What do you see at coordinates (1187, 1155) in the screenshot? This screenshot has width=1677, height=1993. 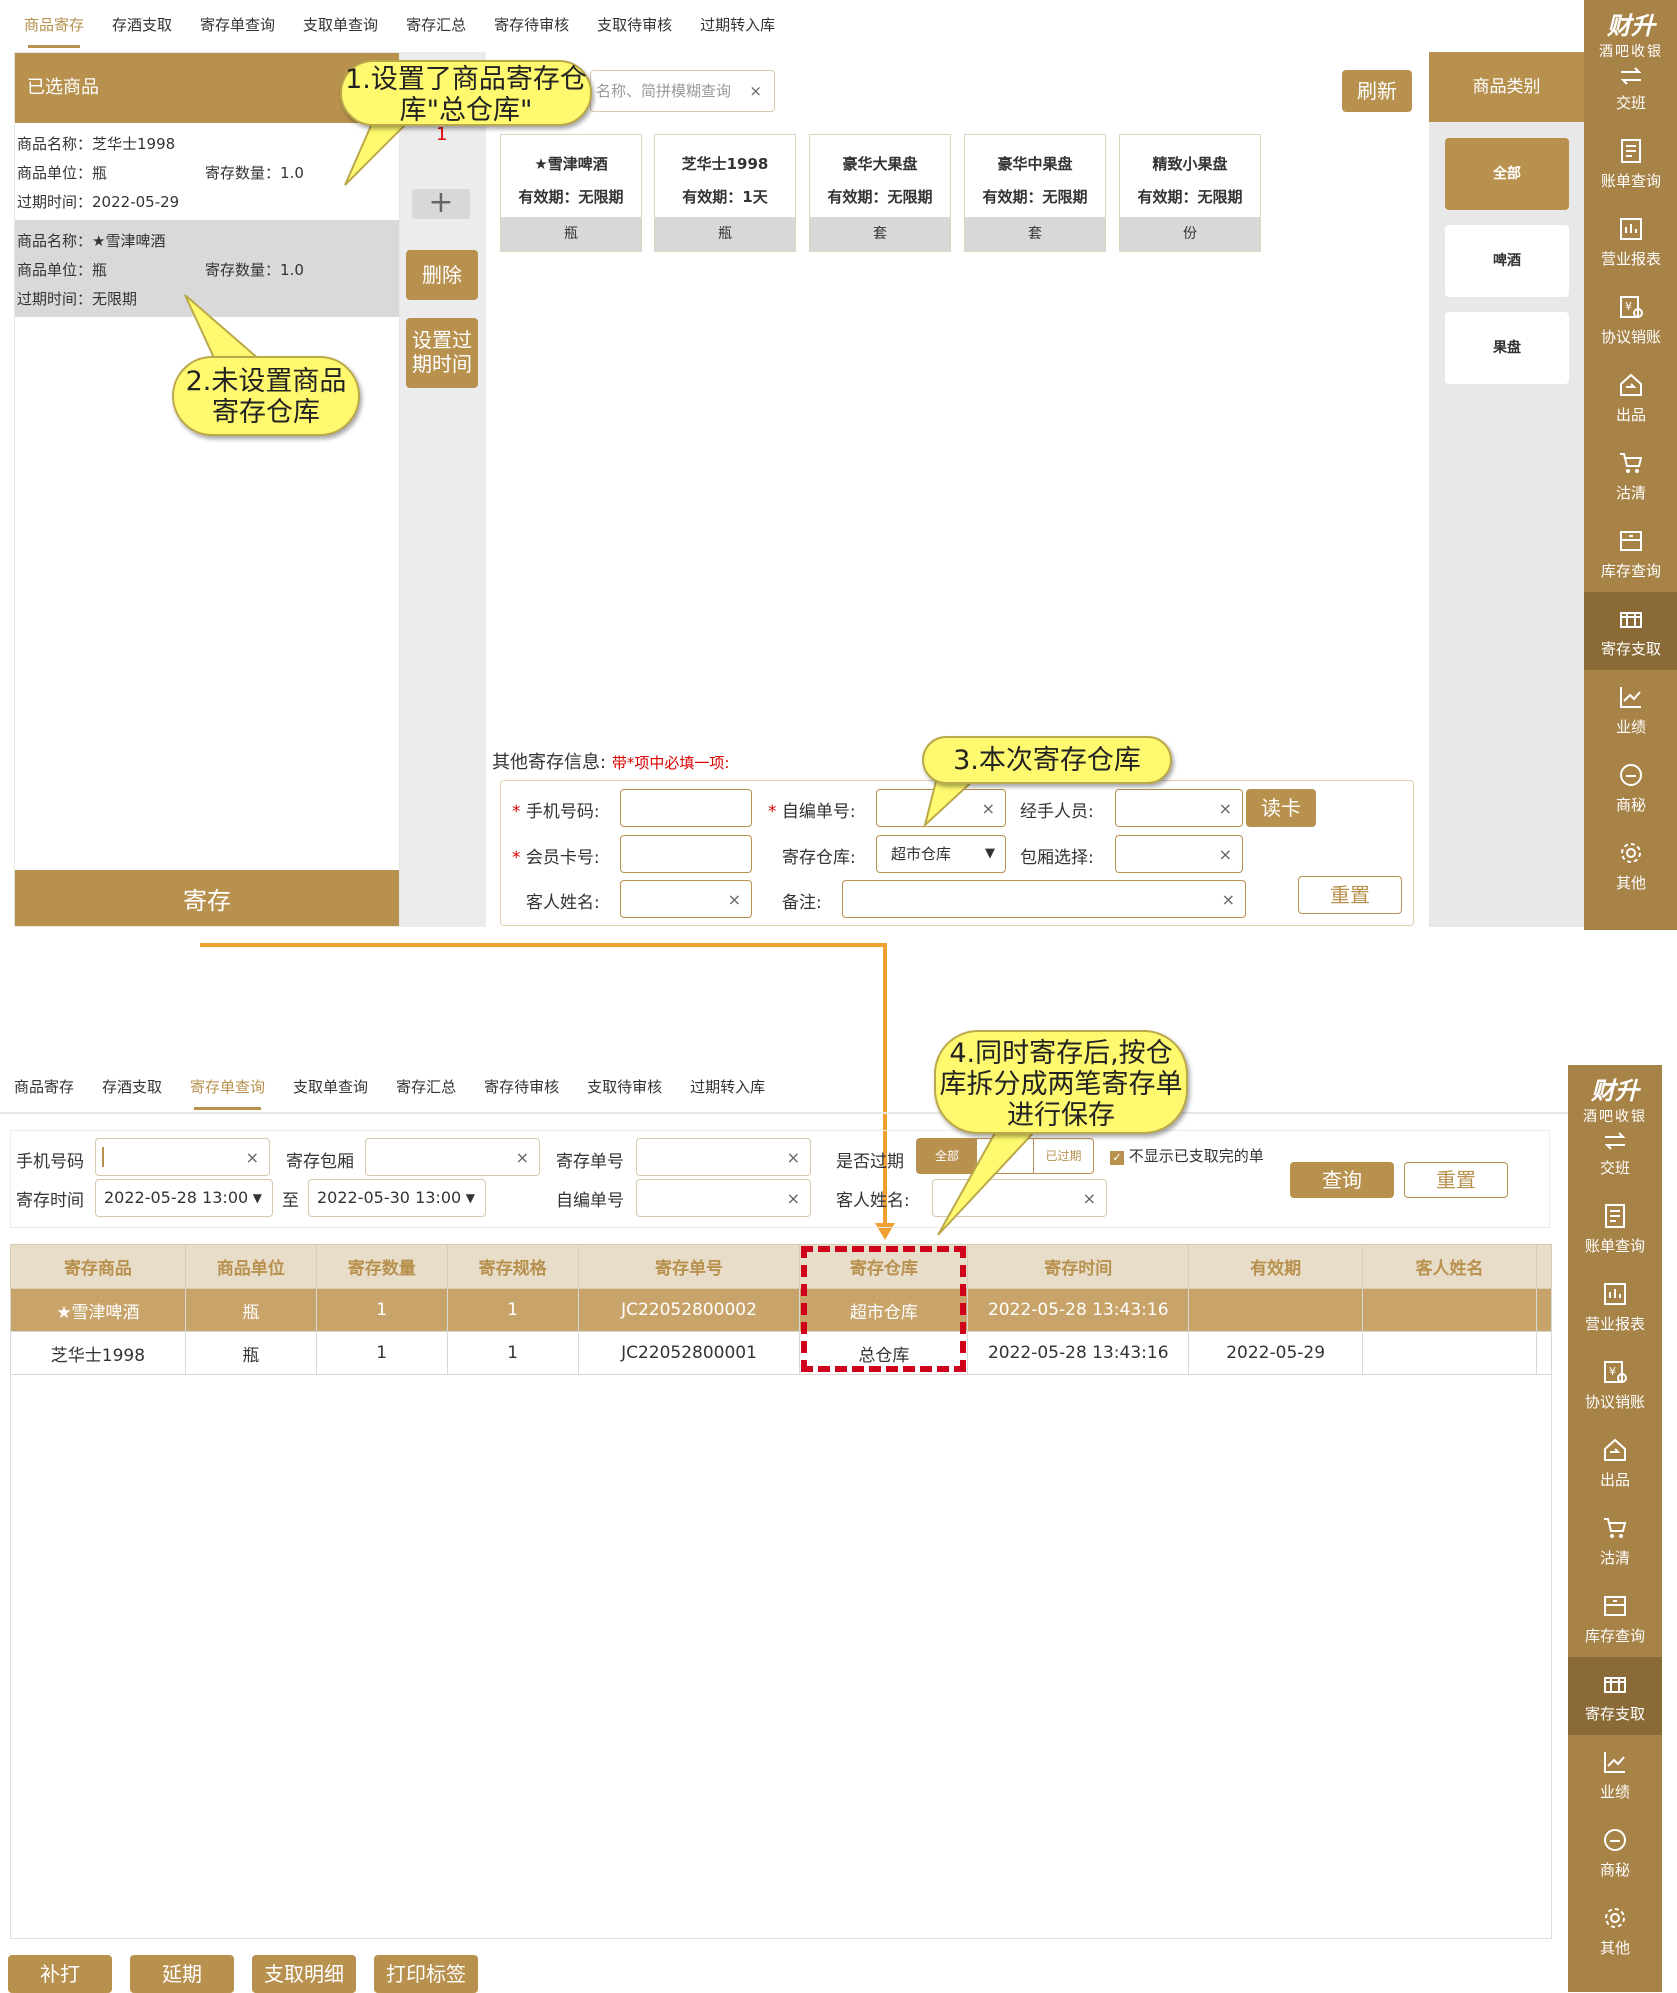 I see `hide-done-checkbox: ✓ 不显示已支取完的单` at bounding box center [1187, 1155].